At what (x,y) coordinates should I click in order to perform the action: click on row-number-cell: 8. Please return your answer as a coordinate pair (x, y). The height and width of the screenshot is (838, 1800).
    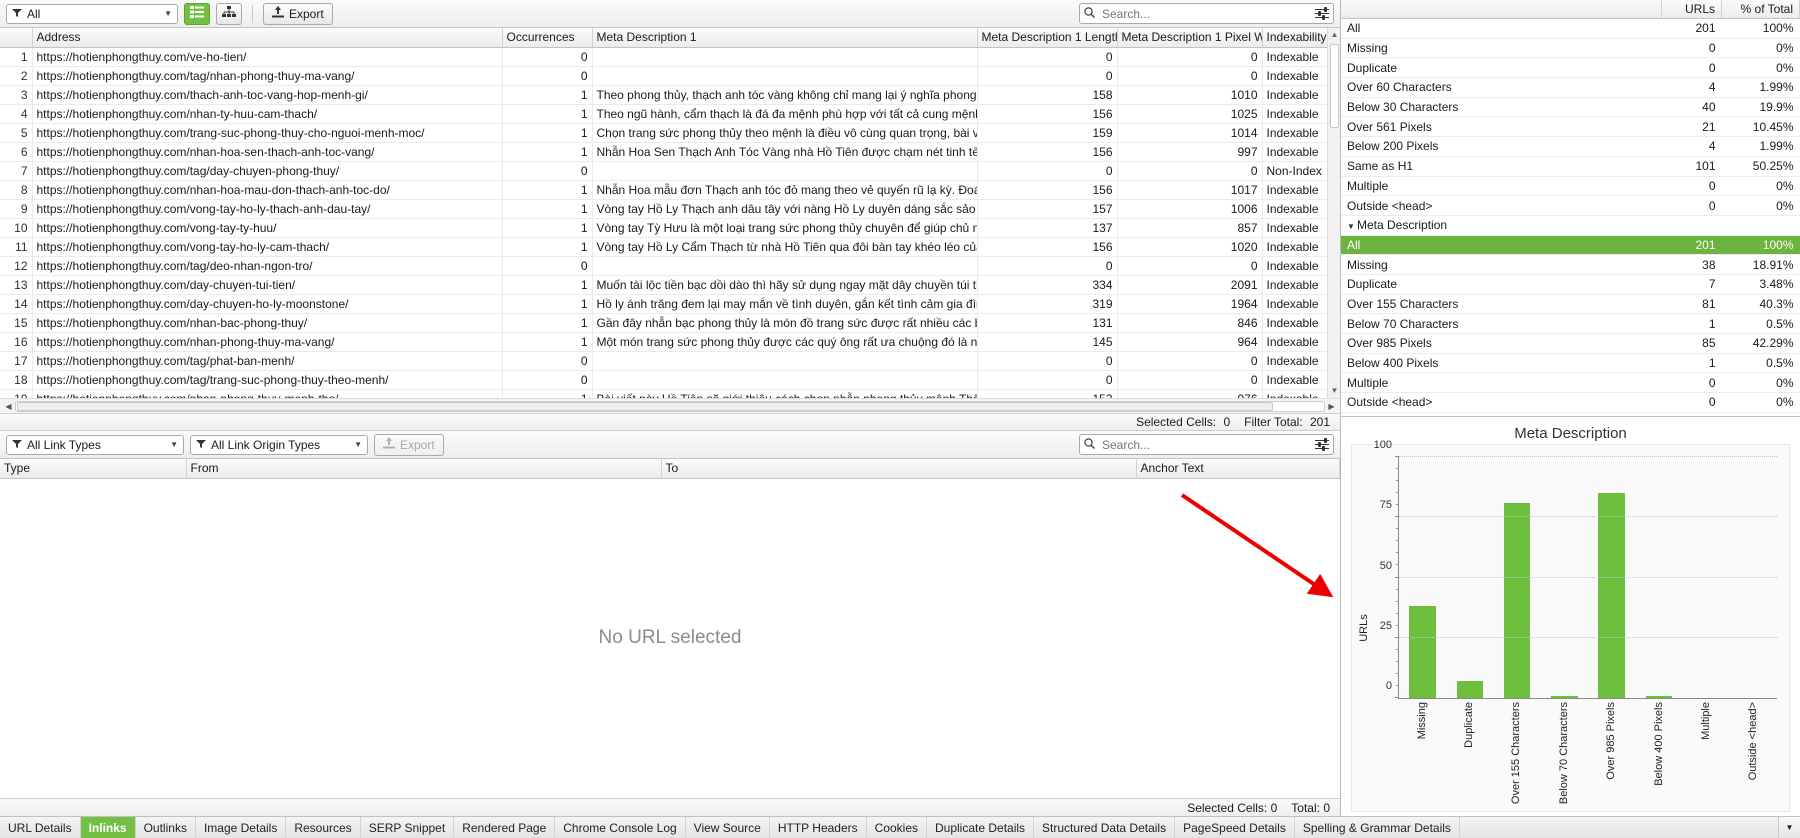
    Looking at the image, I should click on (16, 190).